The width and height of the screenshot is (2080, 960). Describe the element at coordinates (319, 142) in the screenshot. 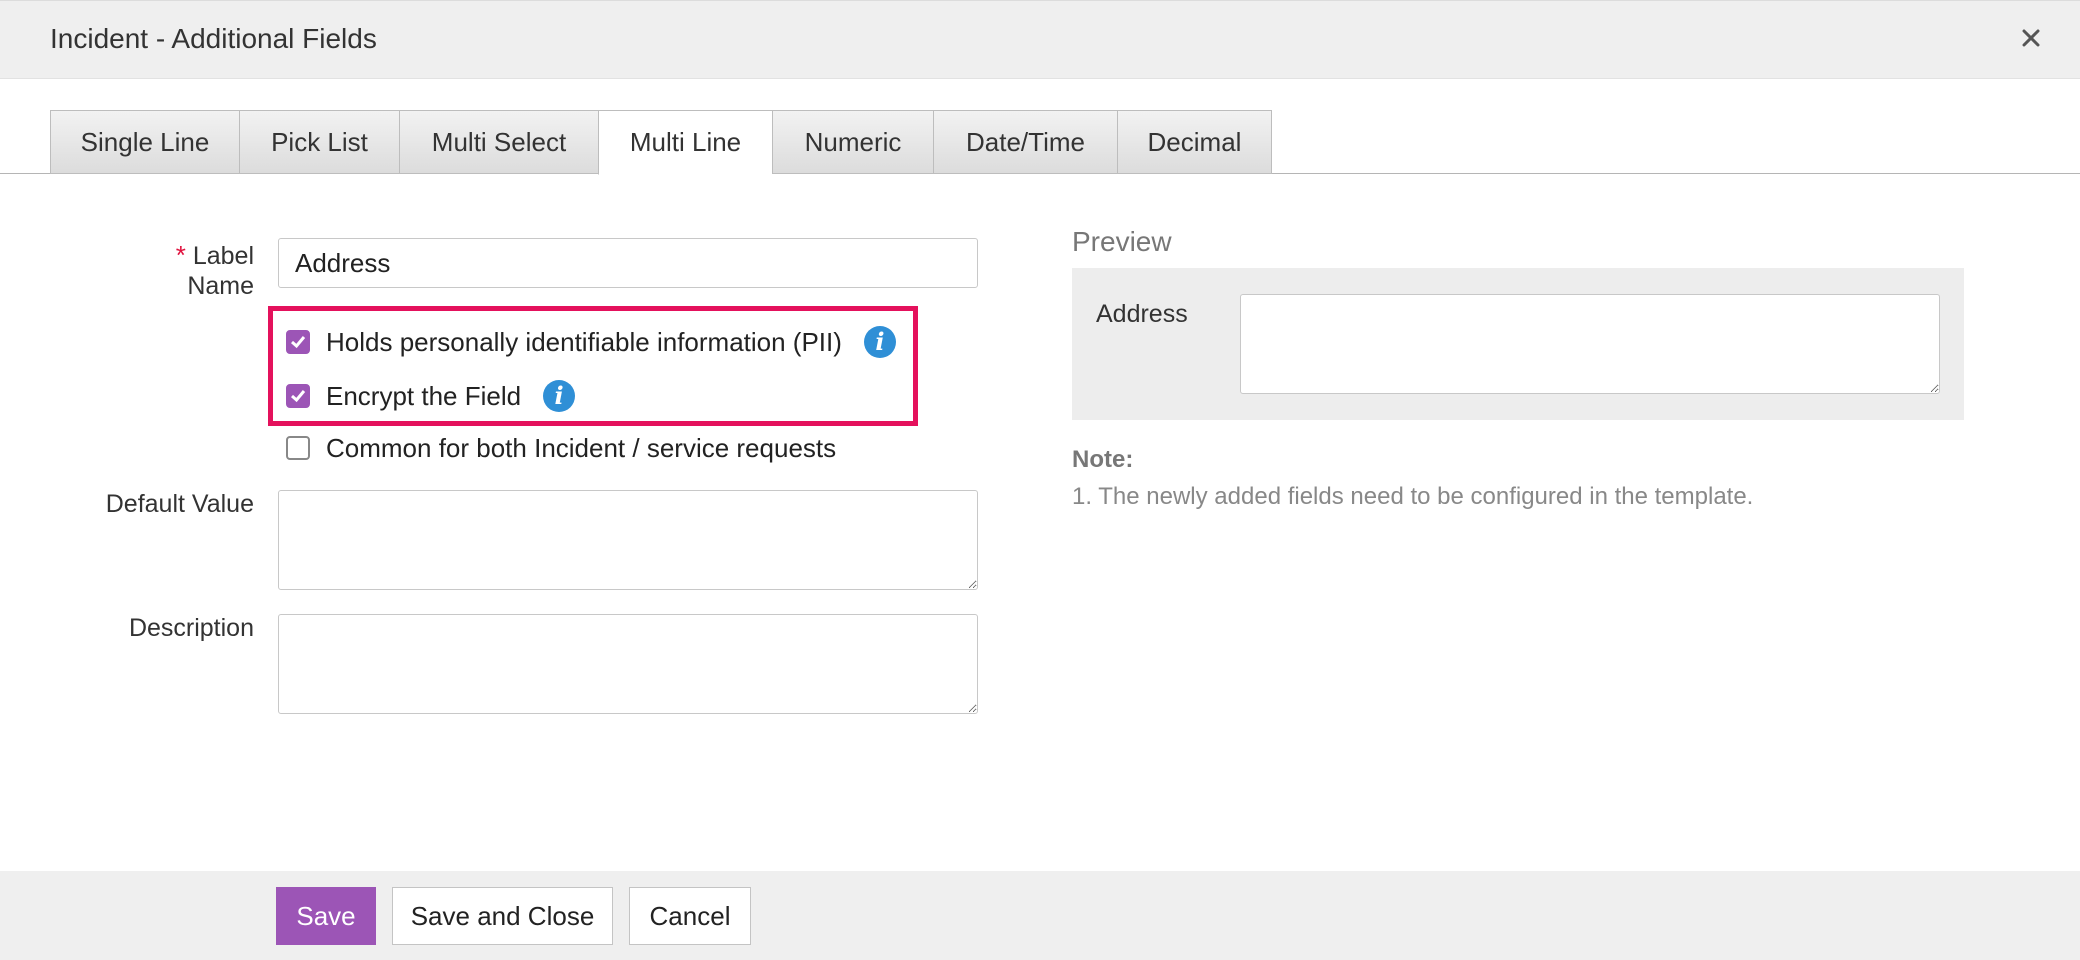

I see `tab-pick-list: Pick List` at that location.